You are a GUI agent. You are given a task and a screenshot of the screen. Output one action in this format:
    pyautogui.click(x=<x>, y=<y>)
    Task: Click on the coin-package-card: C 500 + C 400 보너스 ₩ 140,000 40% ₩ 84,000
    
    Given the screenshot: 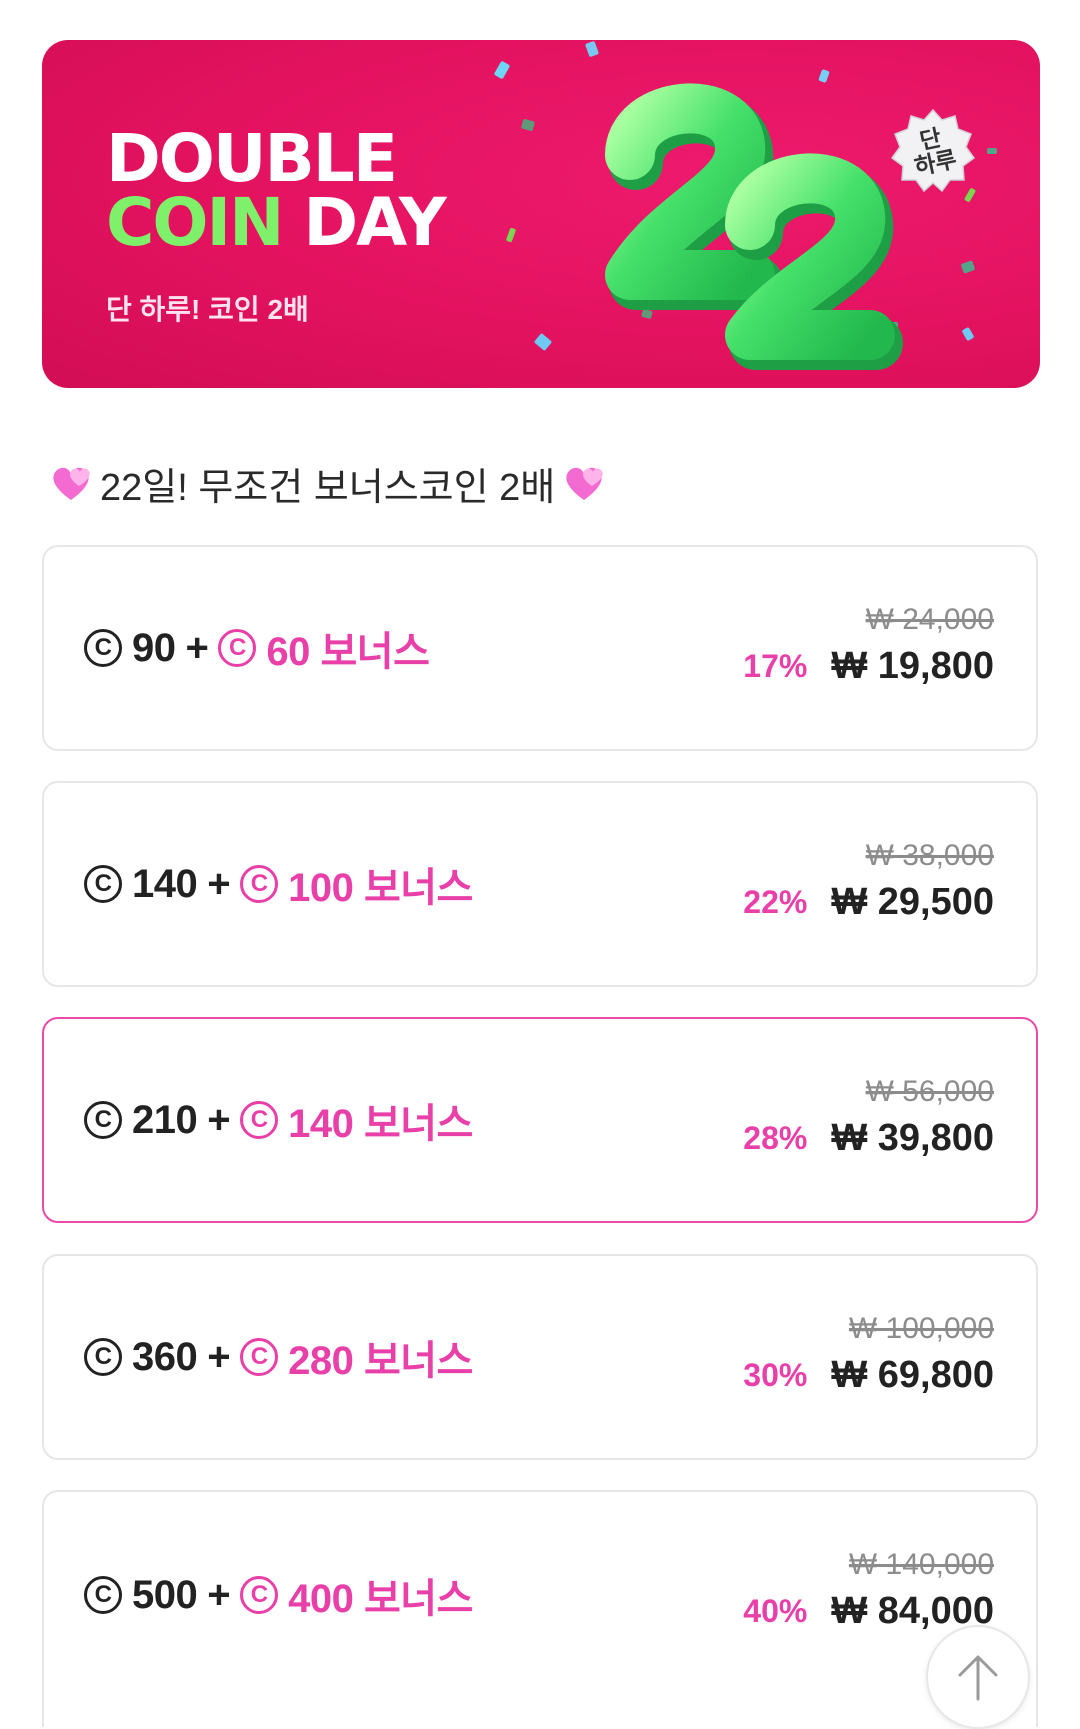 What is the action you would take?
    pyautogui.click(x=540, y=1608)
    